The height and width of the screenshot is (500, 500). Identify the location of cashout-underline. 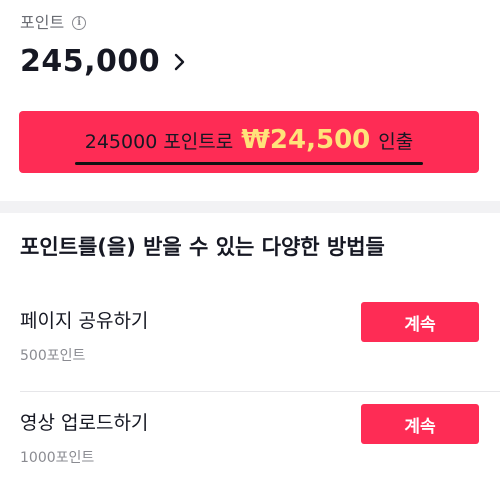
(249, 163).